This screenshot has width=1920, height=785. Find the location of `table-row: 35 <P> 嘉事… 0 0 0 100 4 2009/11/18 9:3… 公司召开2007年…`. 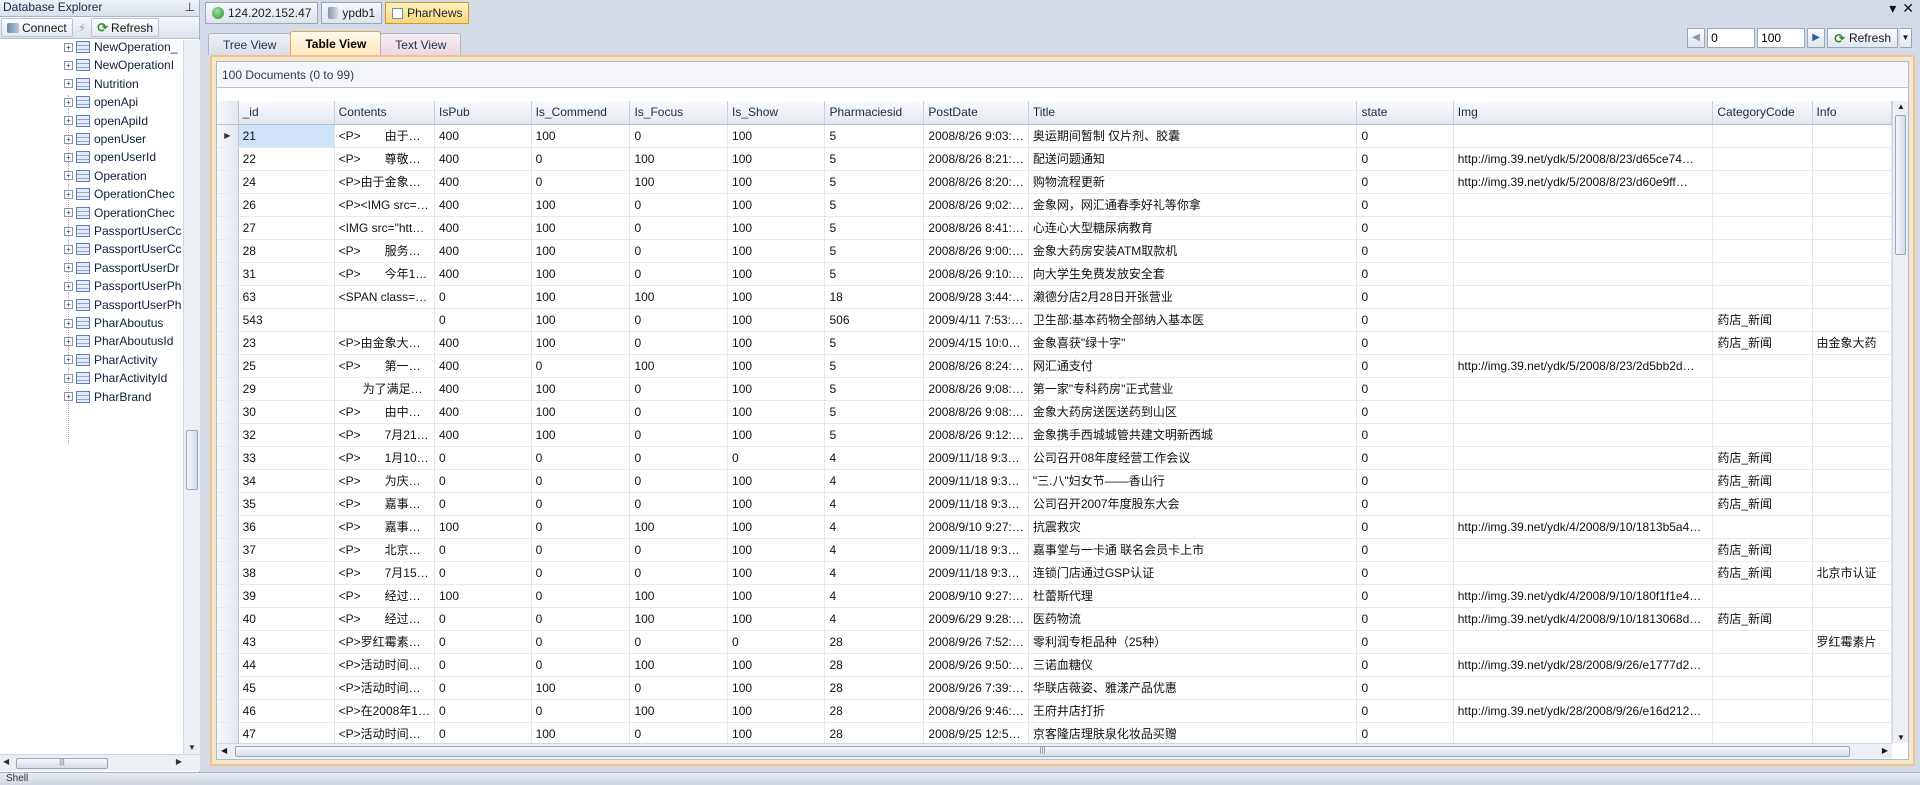

table-row: 35 <P> 嘉事… 0 0 0 100 4 2009/11/18 9:3… 公司召开2007年… is located at coordinates (1054, 504).